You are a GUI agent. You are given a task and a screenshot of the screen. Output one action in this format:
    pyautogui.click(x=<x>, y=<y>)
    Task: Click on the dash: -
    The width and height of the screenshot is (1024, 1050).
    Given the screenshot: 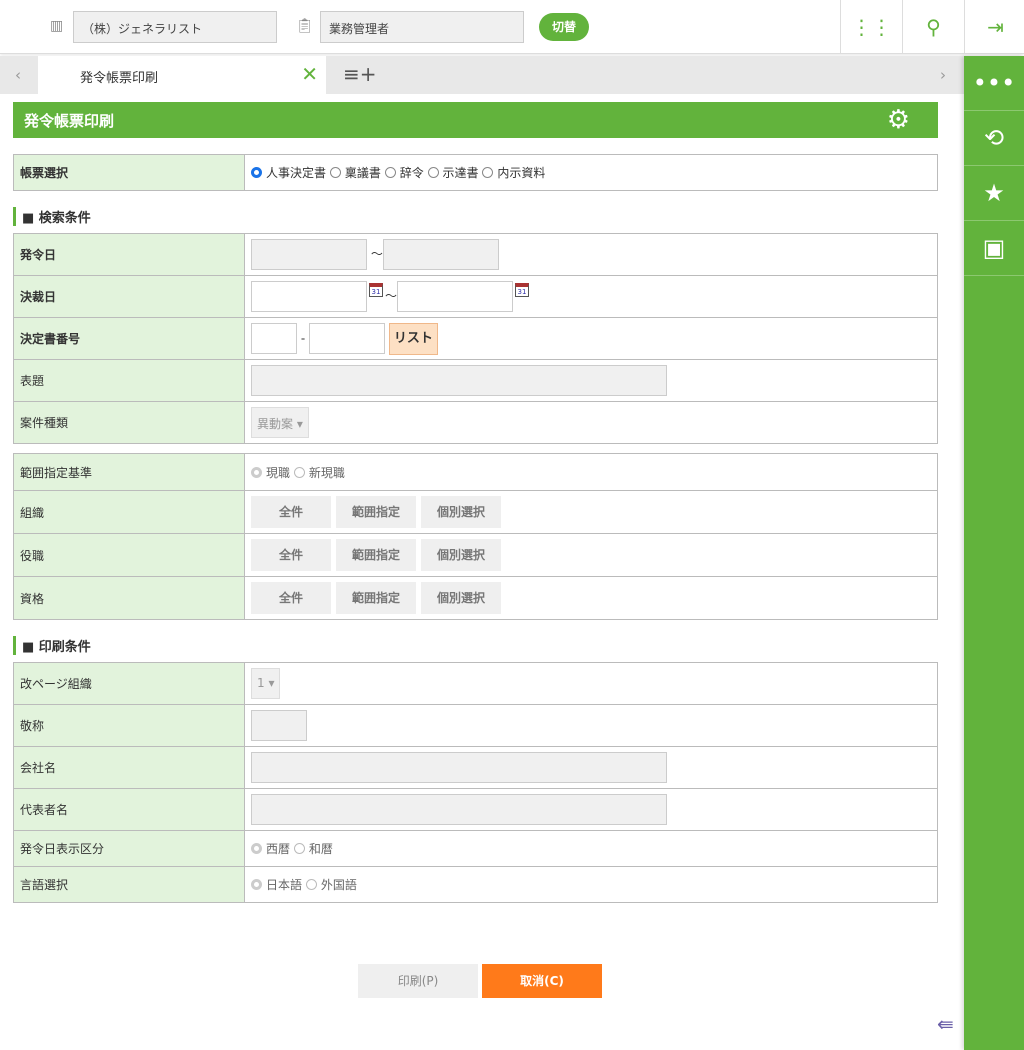 What is the action you would take?
    pyautogui.click(x=303, y=338)
    